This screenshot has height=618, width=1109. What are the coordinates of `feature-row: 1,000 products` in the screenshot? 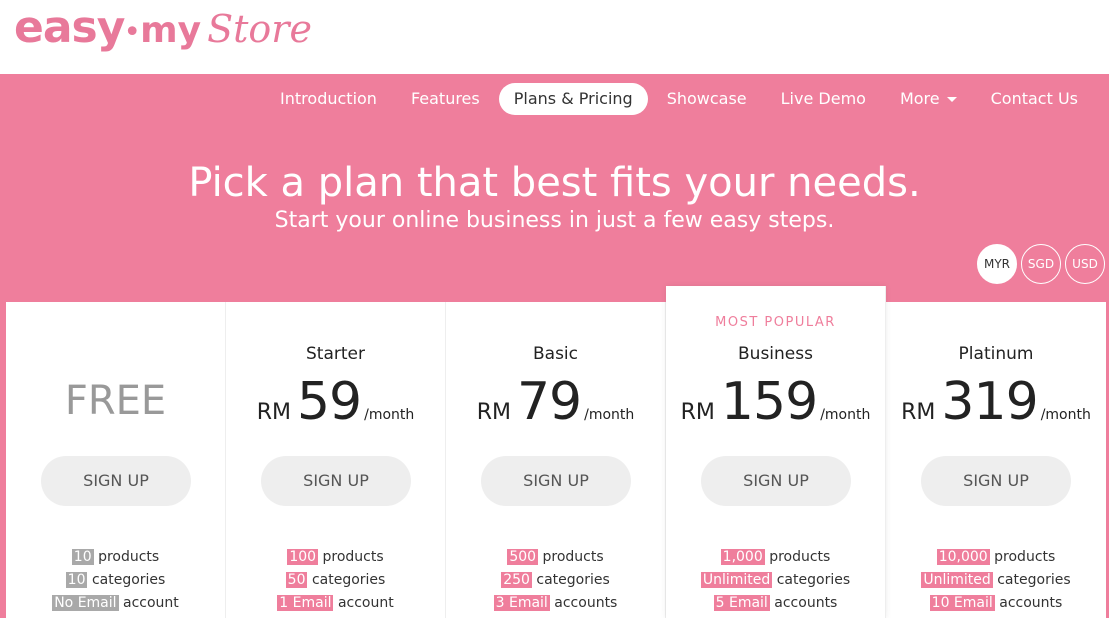 It's located at (775, 557).